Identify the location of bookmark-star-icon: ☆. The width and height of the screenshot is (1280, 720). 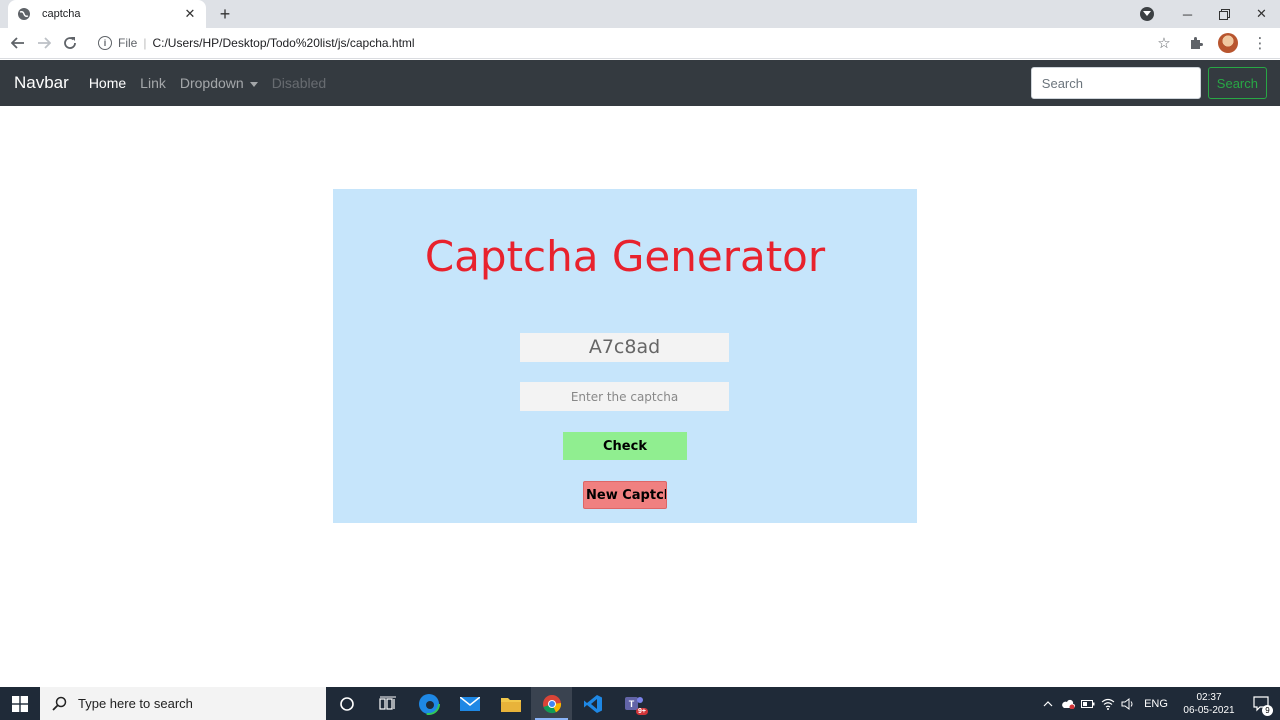
(1164, 43).